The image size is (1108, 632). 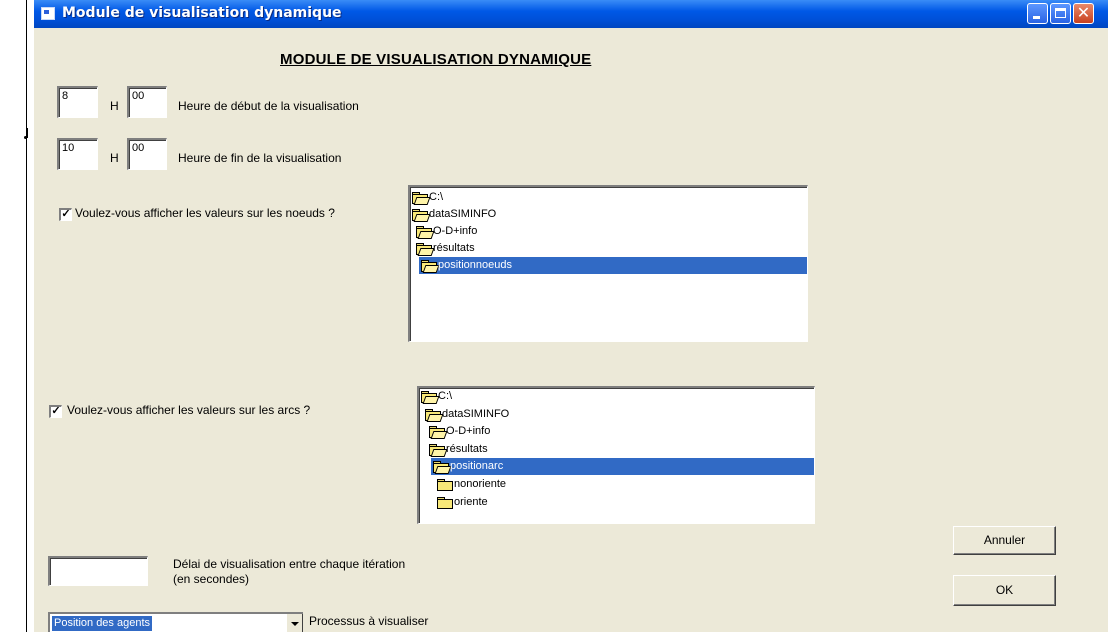 I want to click on delay-input, so click(x=98, y=571).